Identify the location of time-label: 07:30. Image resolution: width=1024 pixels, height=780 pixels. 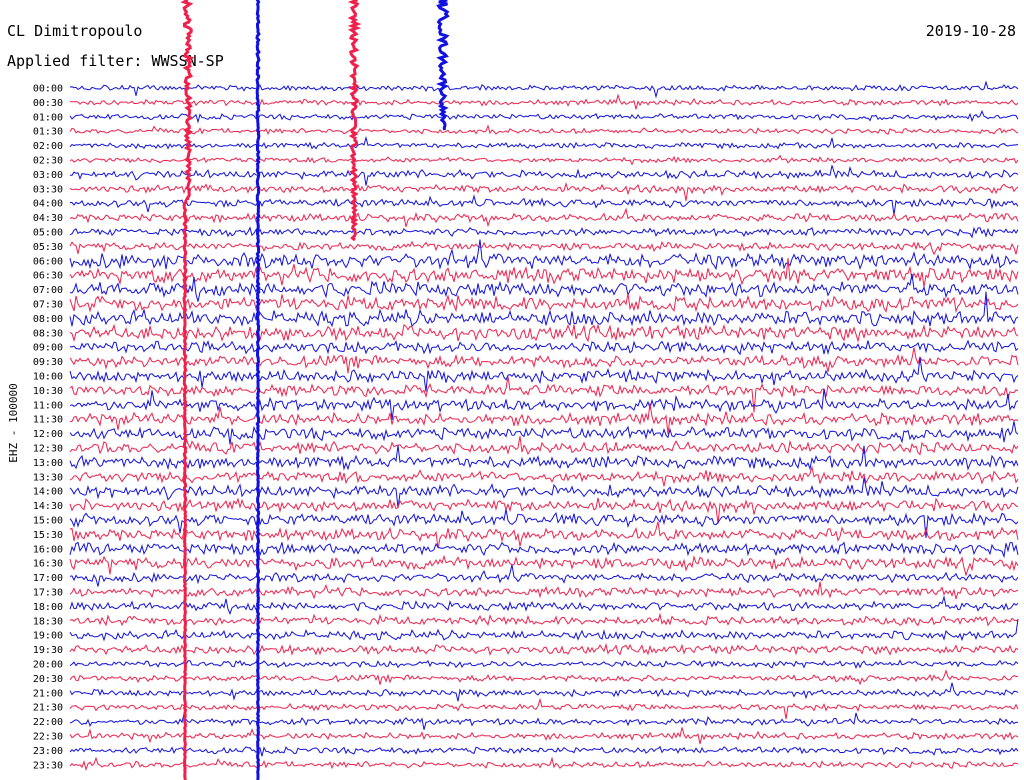
(48, 305).